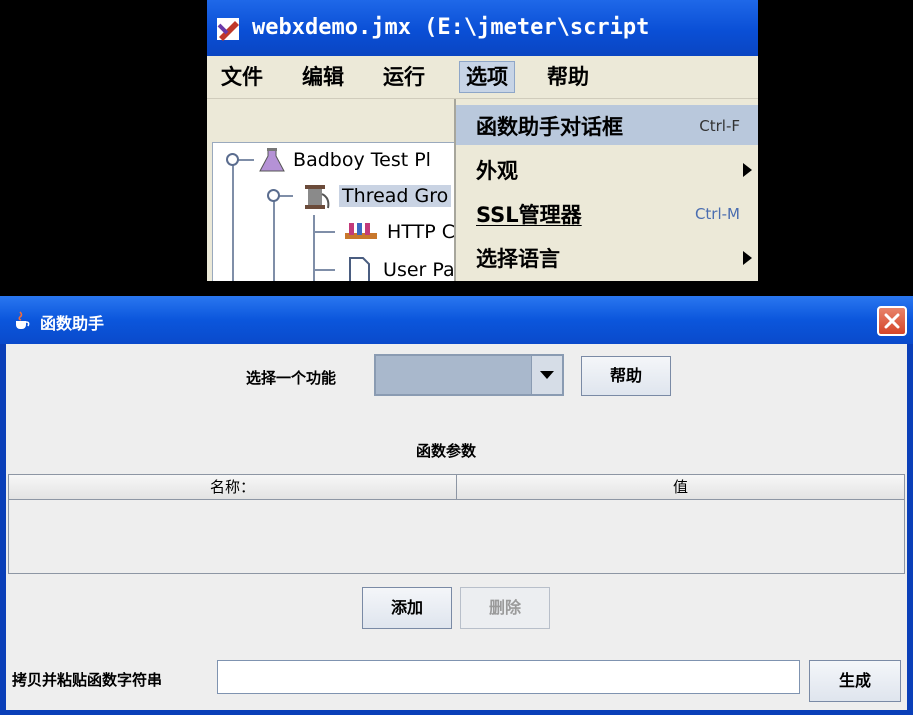 The image size is (913, 715). I want to click on generate-button: 生成, so click(855, 681).